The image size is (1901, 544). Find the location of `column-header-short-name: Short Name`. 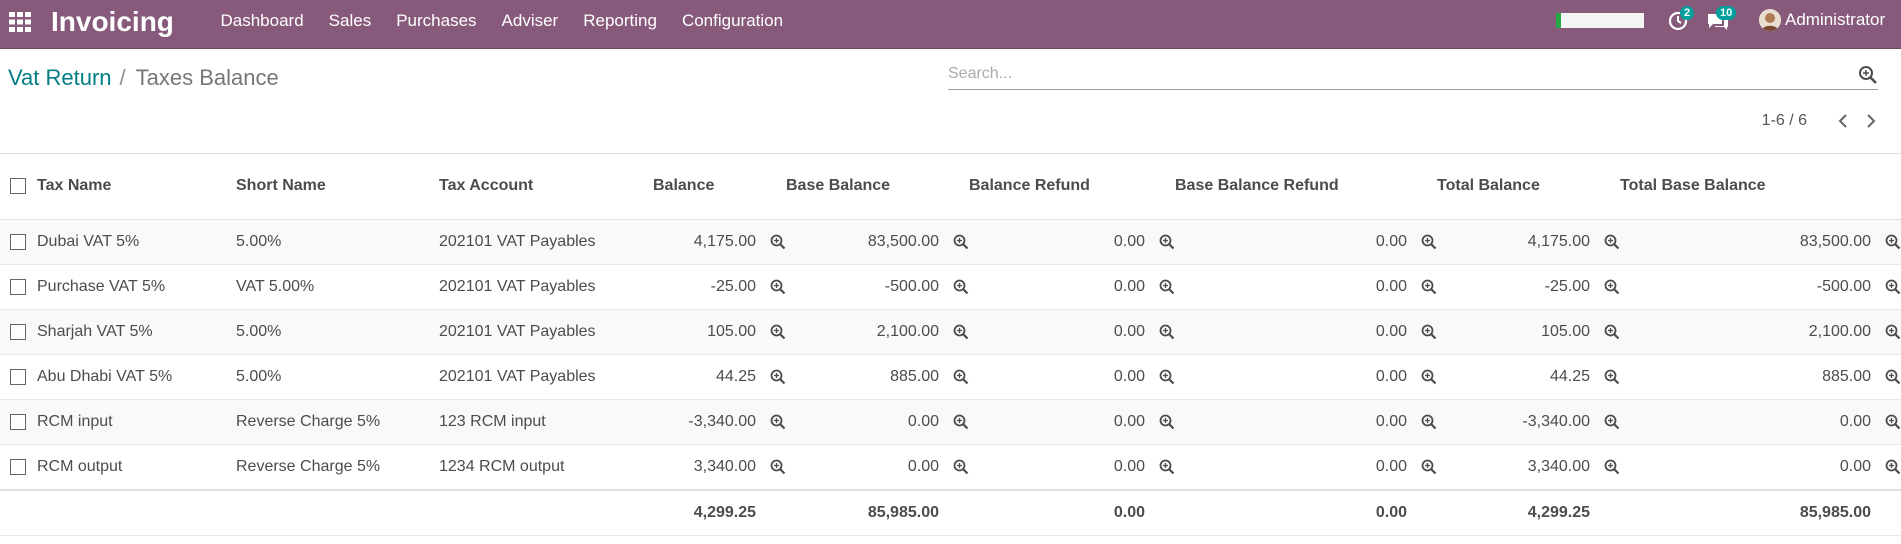

column-header-short-name: Short Name is located at coordinates (337, 186).